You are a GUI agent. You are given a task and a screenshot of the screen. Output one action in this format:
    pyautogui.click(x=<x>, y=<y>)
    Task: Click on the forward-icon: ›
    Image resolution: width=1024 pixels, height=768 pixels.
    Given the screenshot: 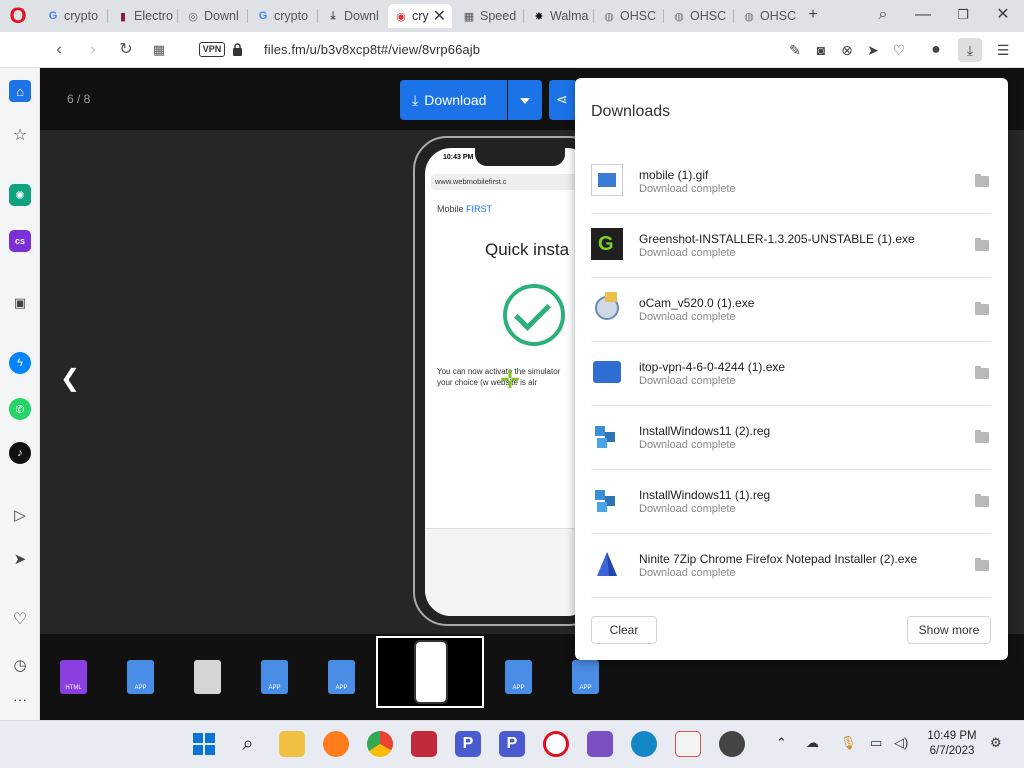 What is the action you would take?
    pyautogui.click(x=93, y=50)
    